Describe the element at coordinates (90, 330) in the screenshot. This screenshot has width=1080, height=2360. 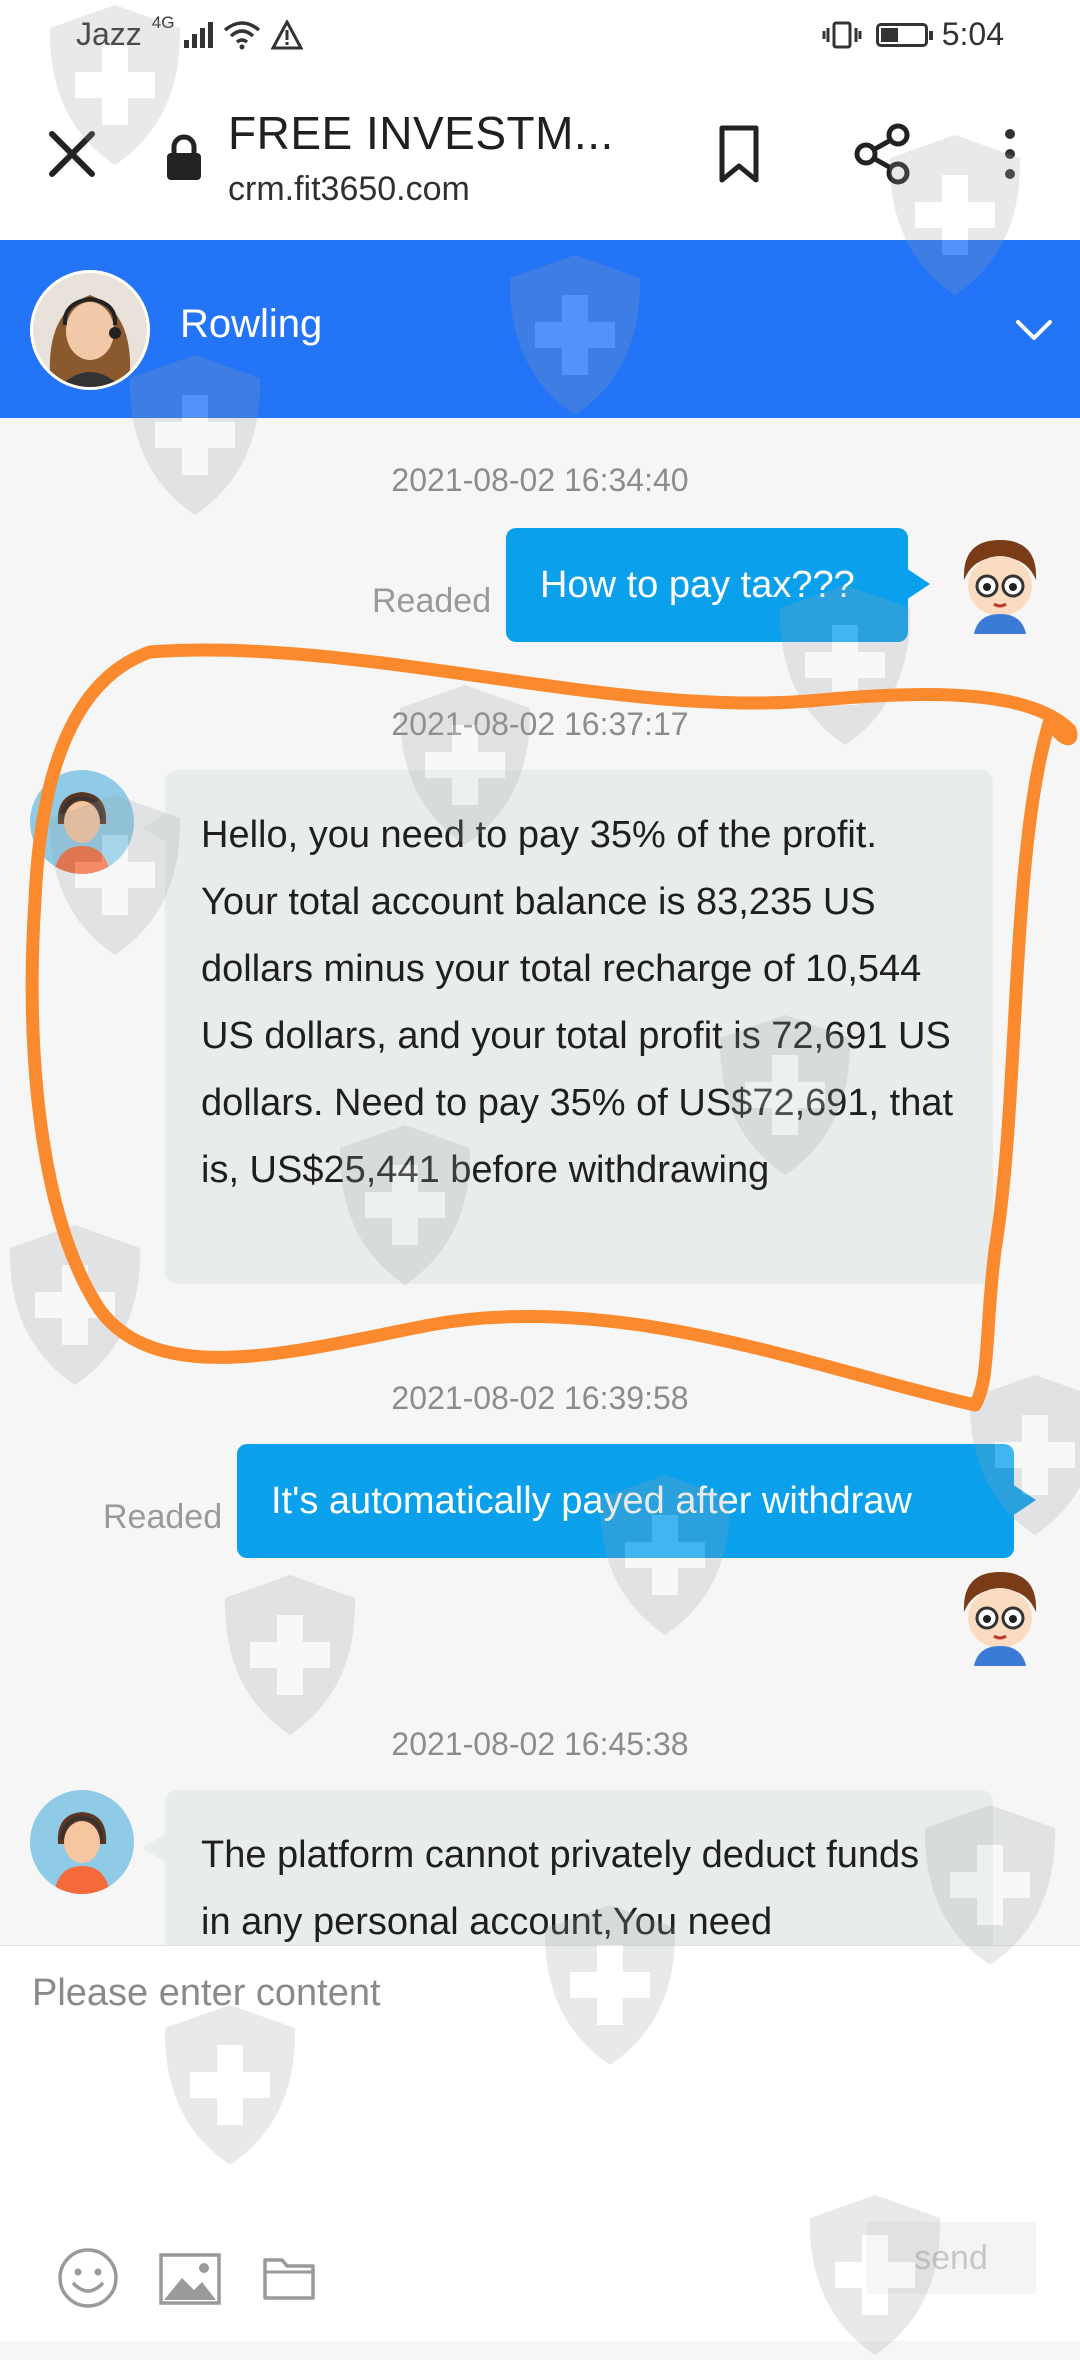
I see `agent-avatar` at that location.